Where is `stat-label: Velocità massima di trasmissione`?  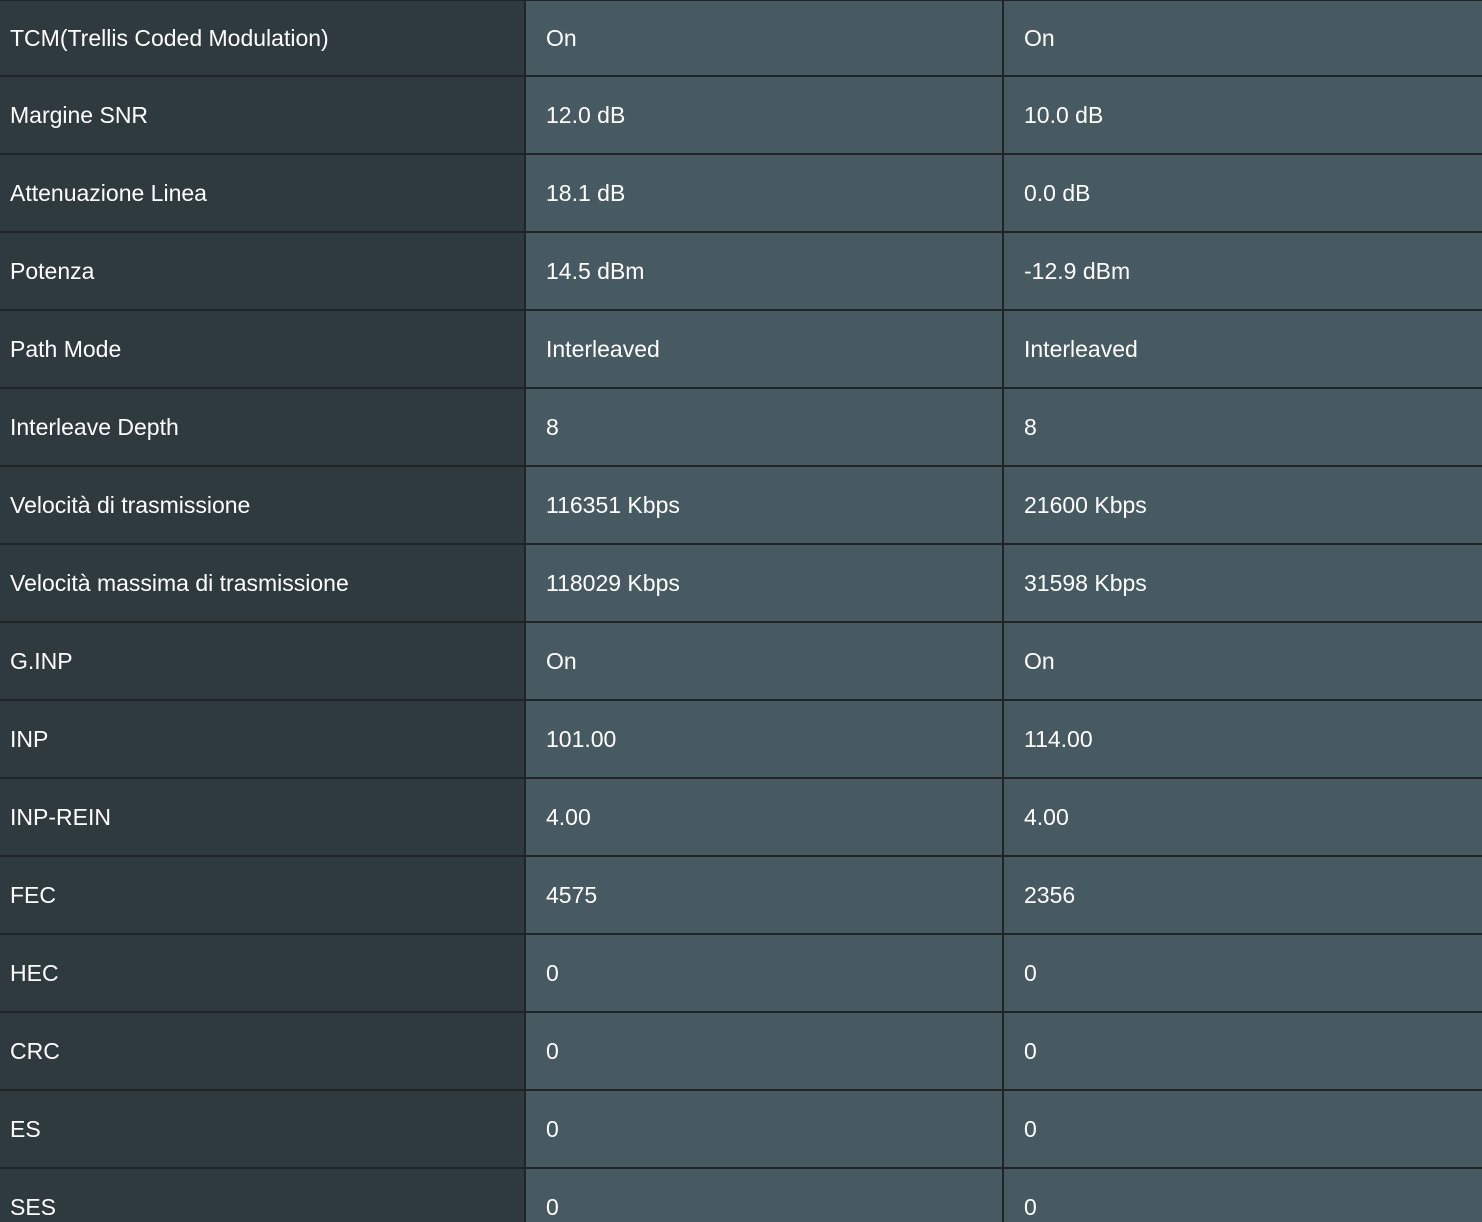
stat-label: Velocità massima di trasmissione is located at coordinates (263, 584).